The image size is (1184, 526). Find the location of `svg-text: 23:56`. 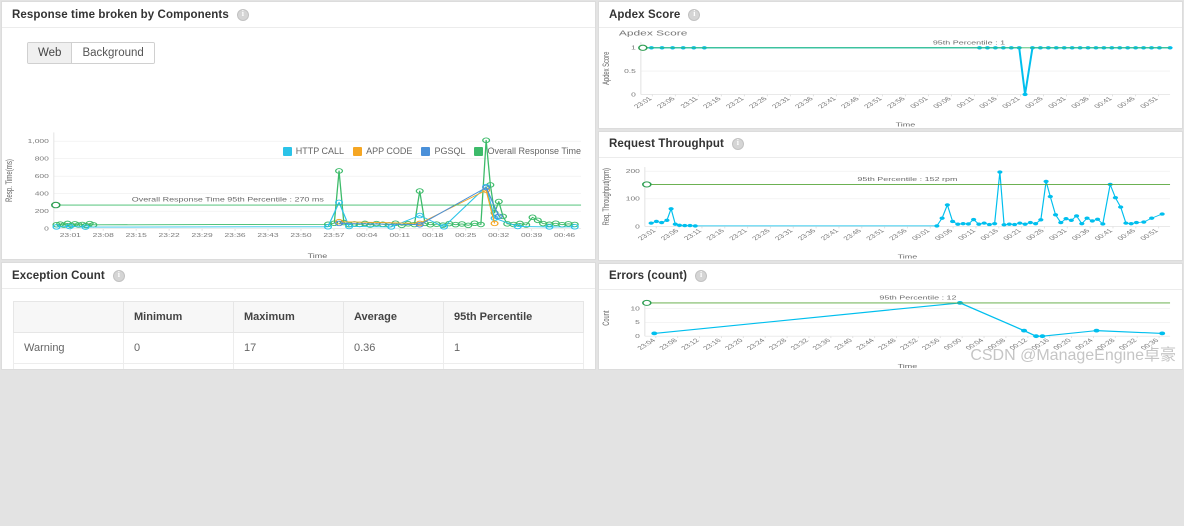

svg-text: 23:56 is located at coordinates (931, 344).